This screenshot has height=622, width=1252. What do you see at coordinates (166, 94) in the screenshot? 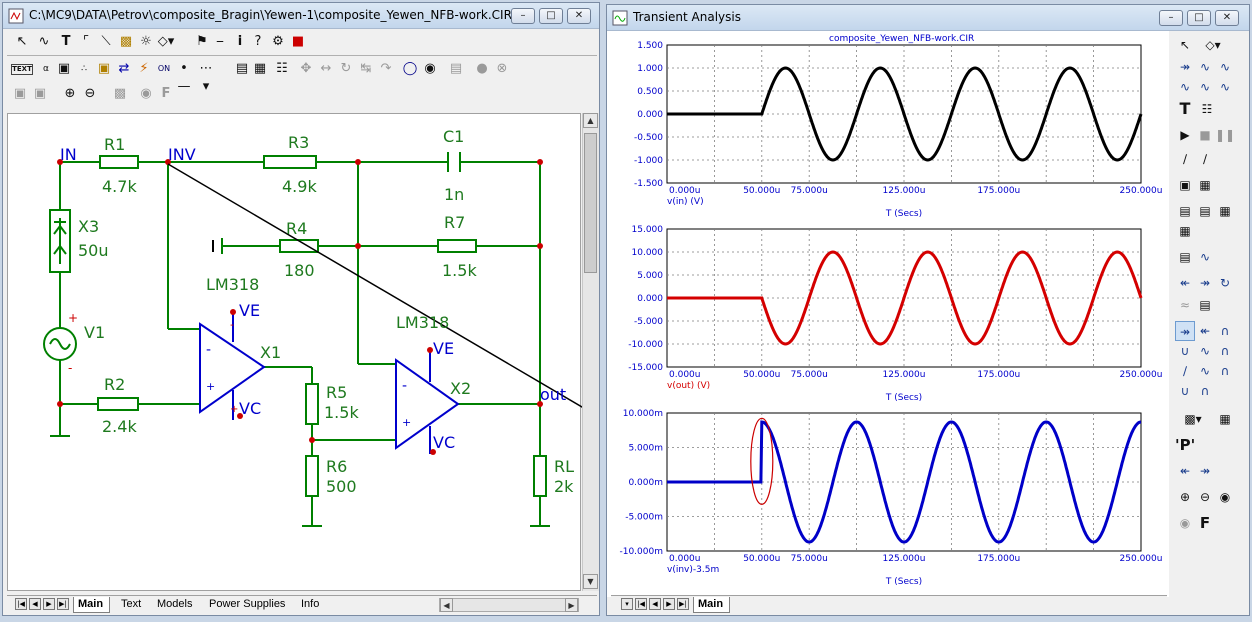
I see `font-icon: F` at bounding box center [166, 94].